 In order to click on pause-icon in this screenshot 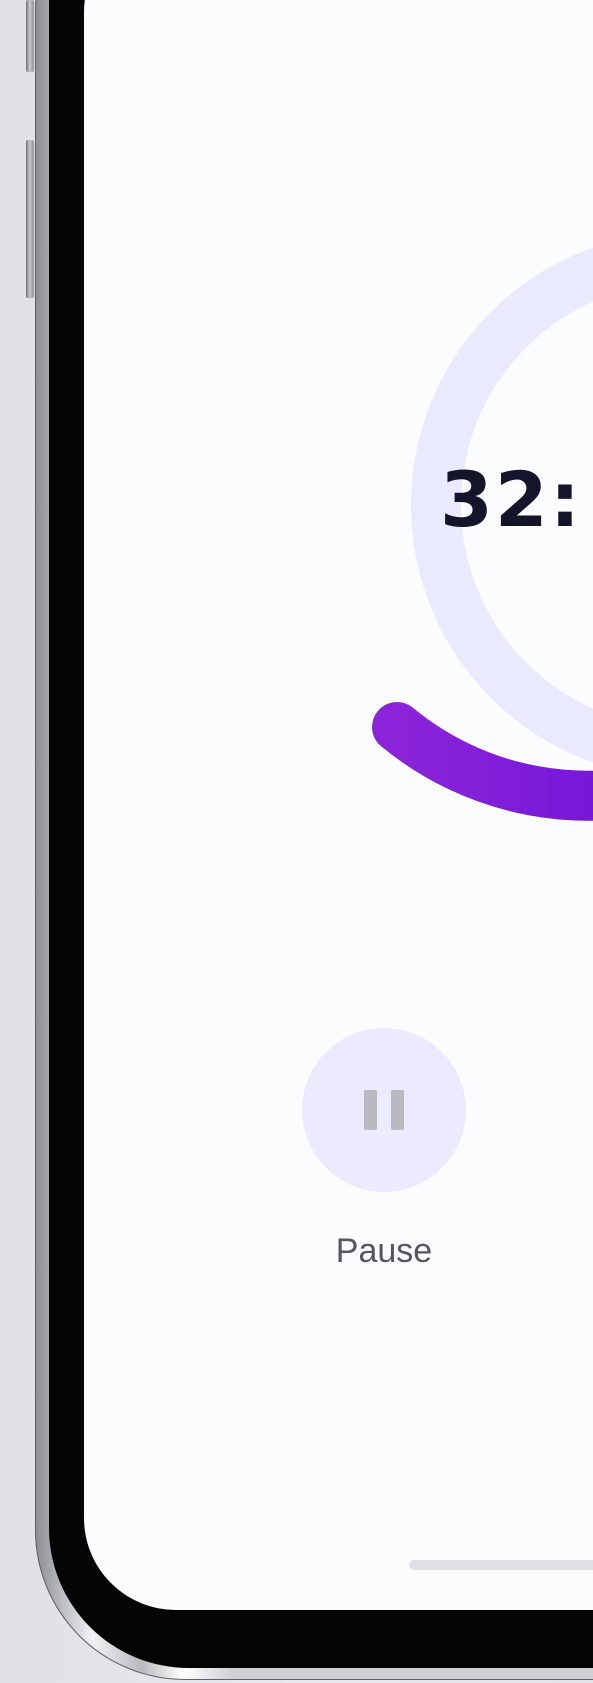, I will do `click(384, 1110)`.